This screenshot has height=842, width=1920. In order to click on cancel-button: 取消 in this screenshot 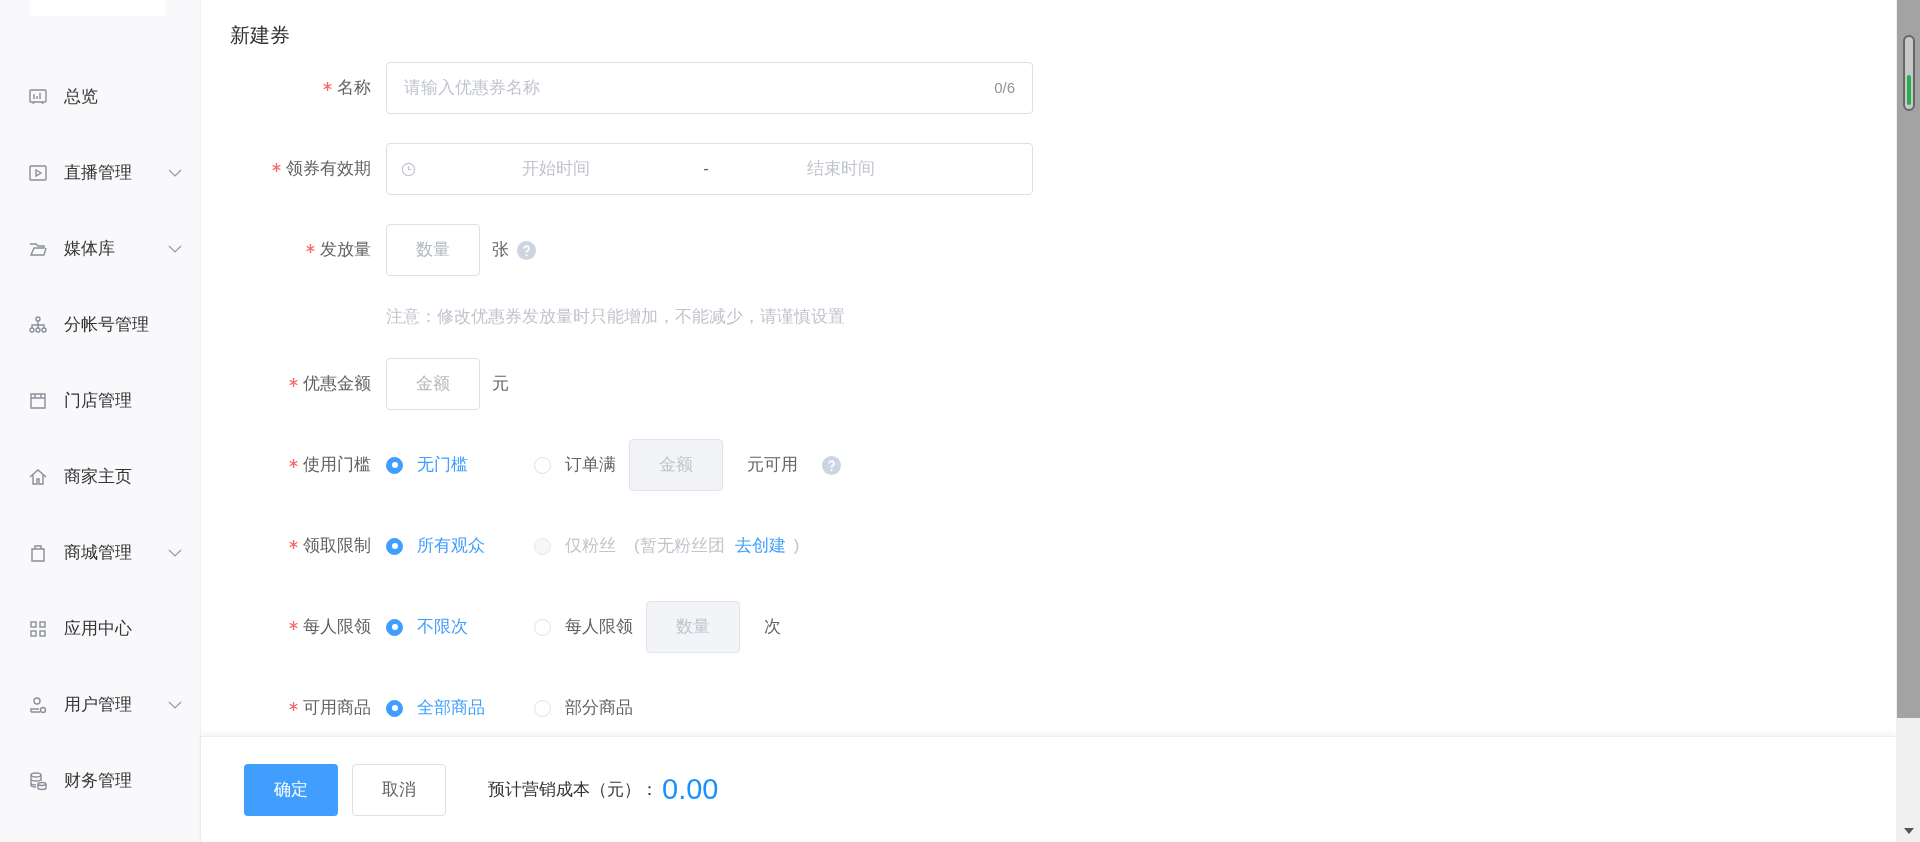, I will do `click(399, 789)`.